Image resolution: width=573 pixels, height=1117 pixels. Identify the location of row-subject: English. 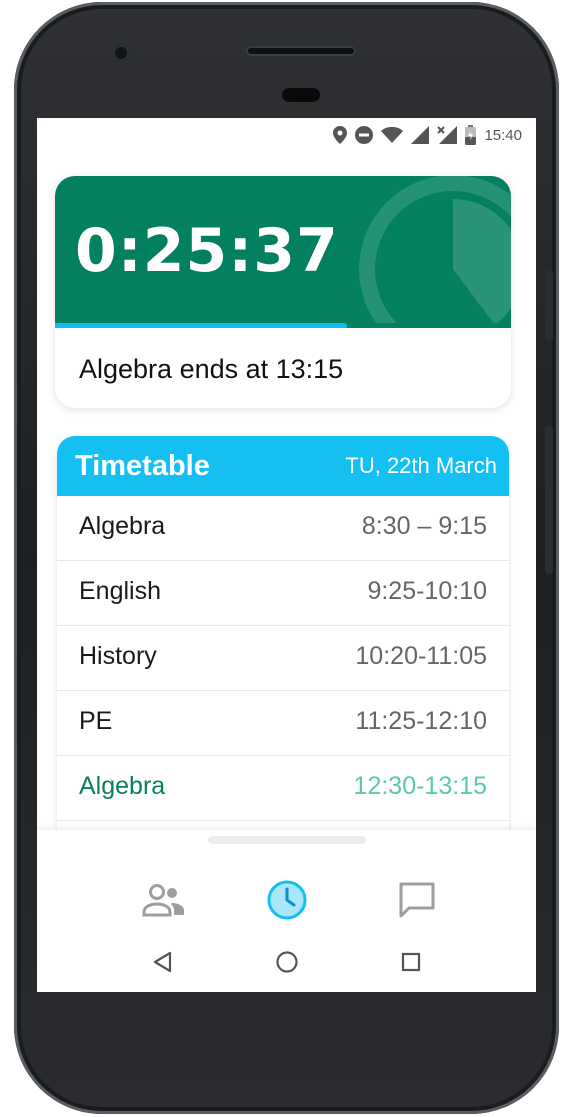
(120, 591).